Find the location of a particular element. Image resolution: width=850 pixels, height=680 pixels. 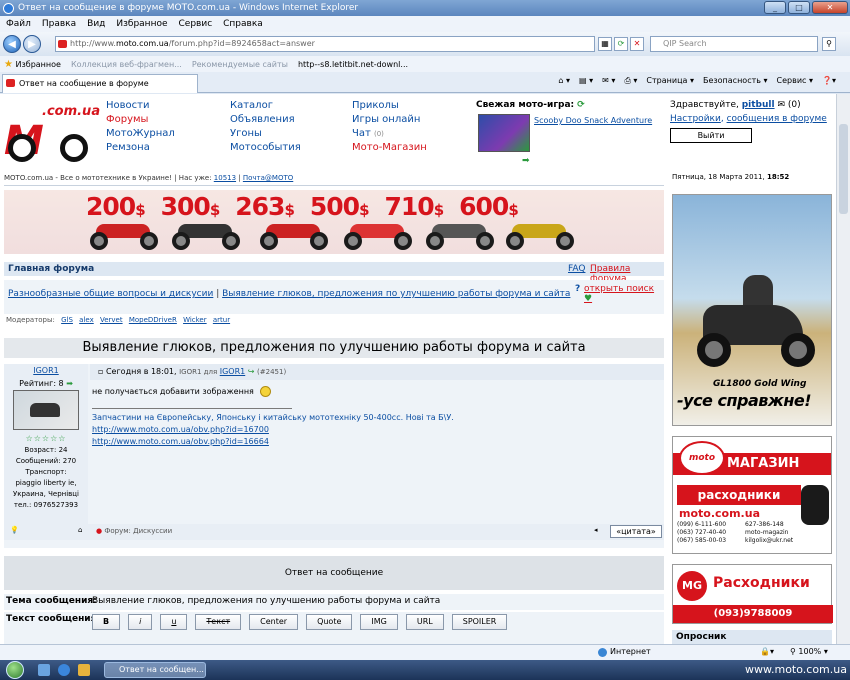

author-link: IGOR1 is located at coordinates (46, 370).